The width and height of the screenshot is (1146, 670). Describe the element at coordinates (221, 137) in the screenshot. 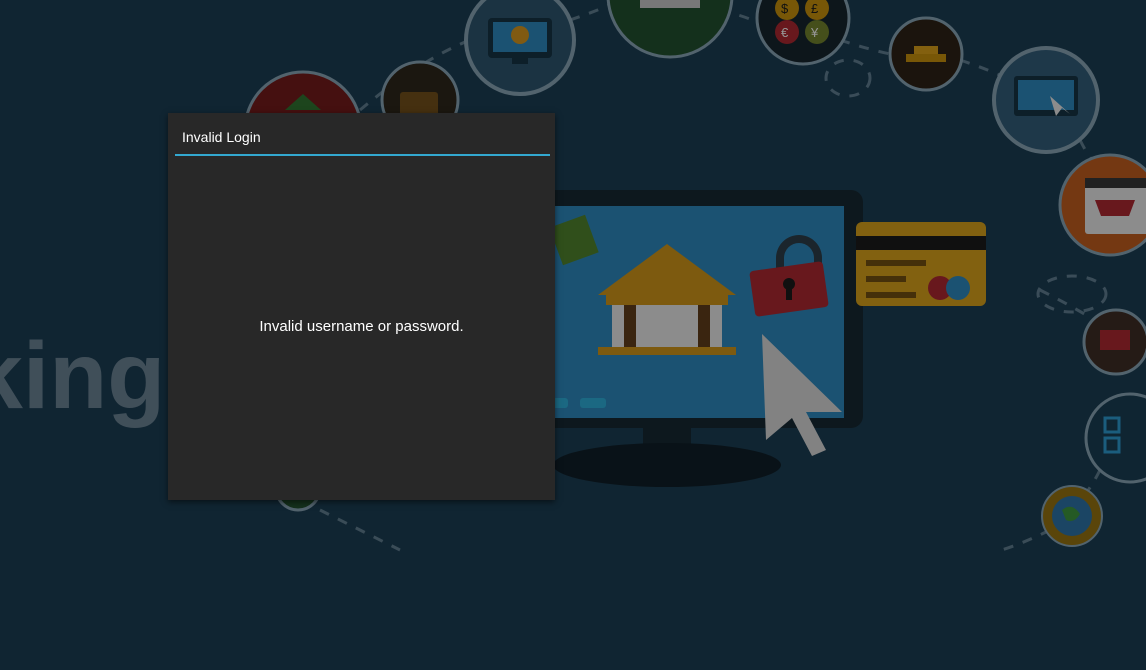

I see `dialog-title: Invalid Login` at that location.